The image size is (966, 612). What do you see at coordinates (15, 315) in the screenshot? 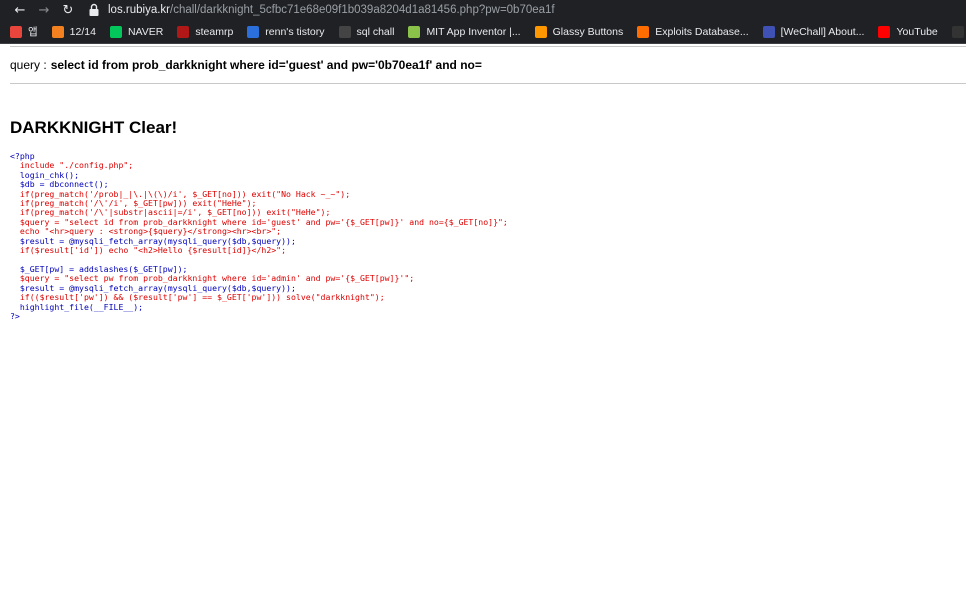
I see `code-line: ?>` at bounding box center [15, 315].